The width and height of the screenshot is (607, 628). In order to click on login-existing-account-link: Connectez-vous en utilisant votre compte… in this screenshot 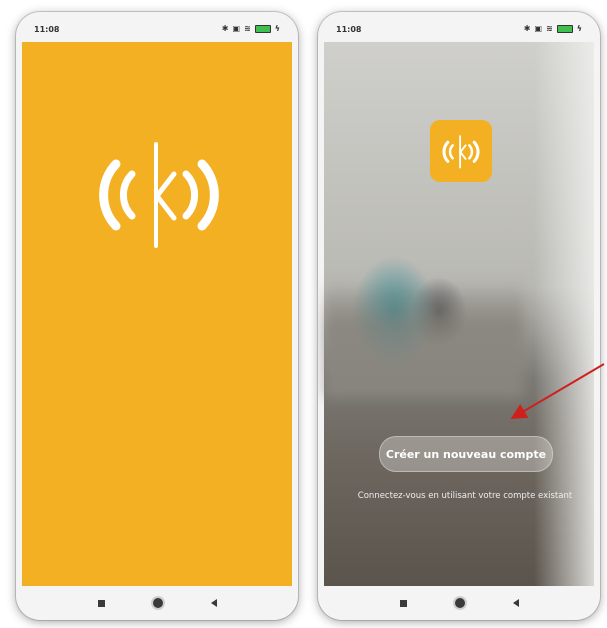, I will do `click(465, 496)`.